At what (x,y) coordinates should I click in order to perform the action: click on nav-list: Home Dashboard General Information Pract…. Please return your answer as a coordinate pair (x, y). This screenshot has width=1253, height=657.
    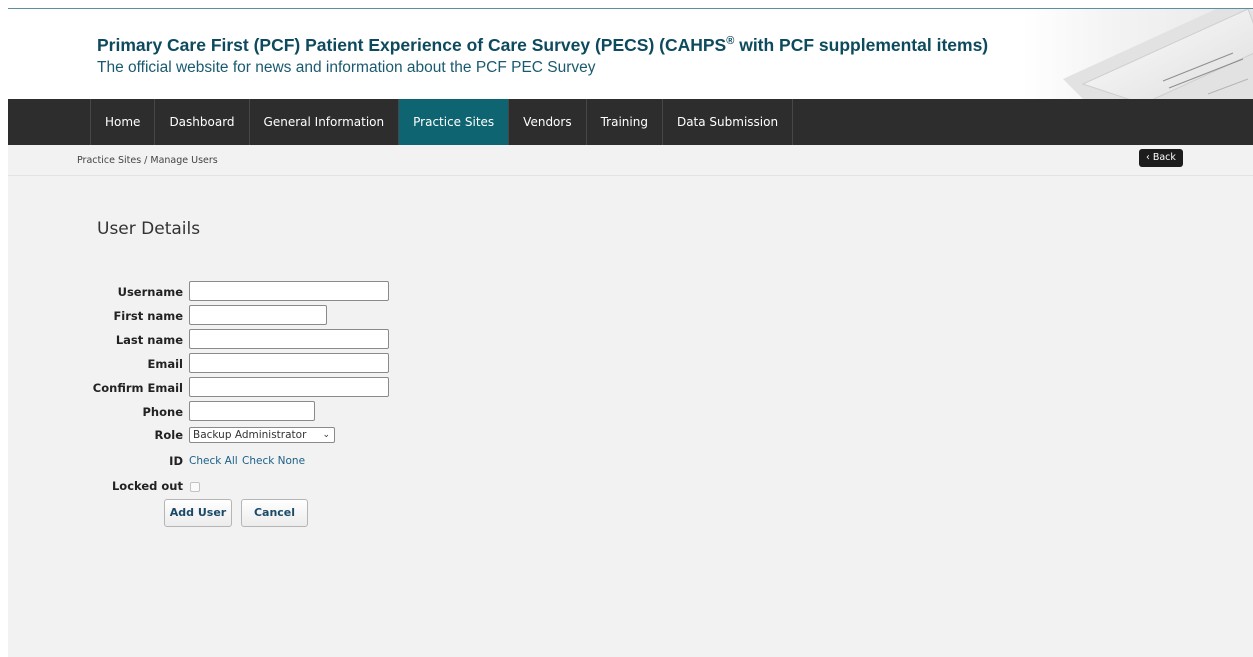
    Looking at the image, I should click on (442, 122).